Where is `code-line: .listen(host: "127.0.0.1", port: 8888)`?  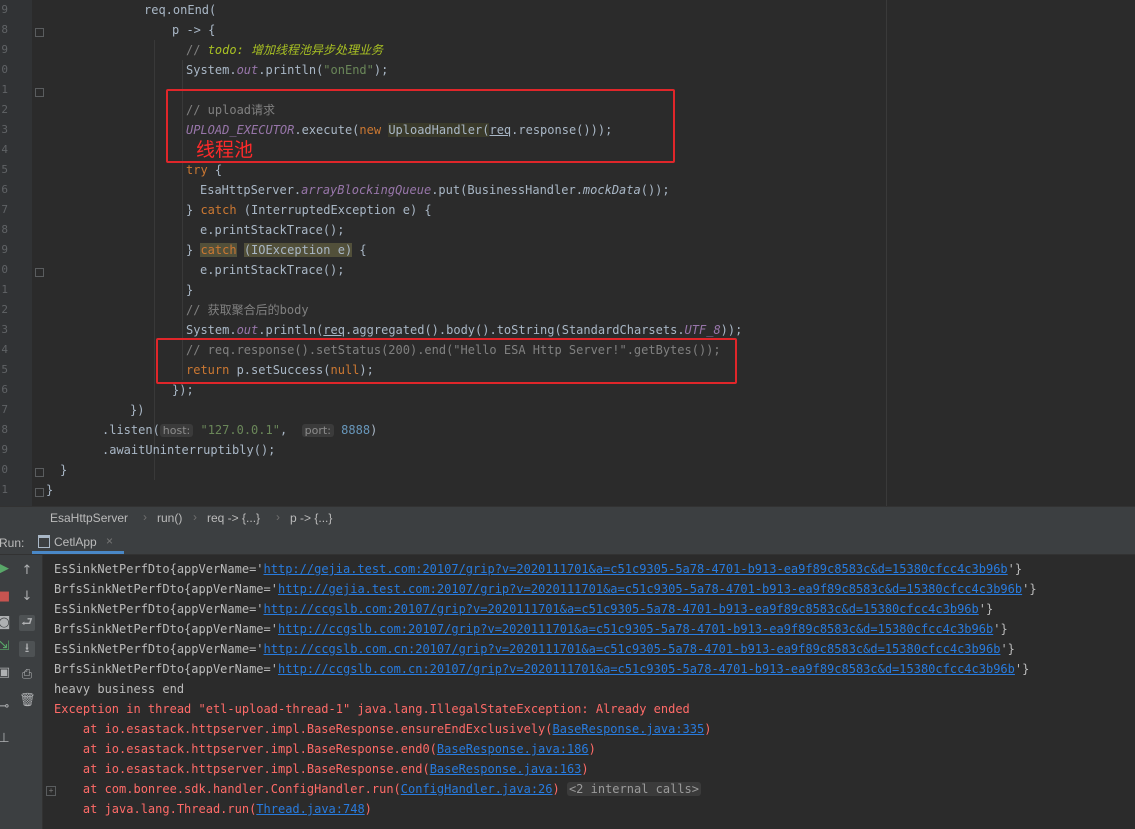
code-line: .listen(host: "127.0.0.1", port: 8888) is located at coordinates (239, 430).